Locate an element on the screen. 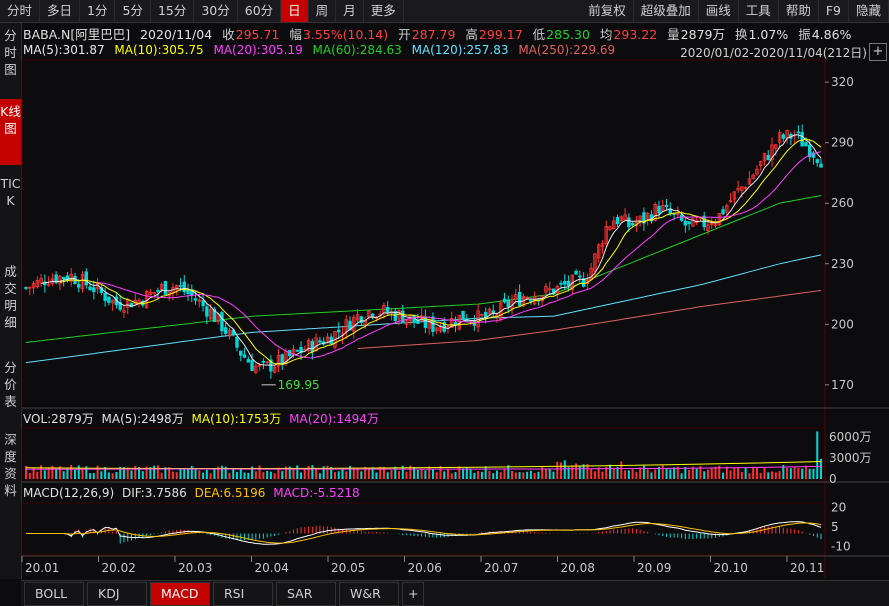 This screenshot has width=889, height=606. macd-panel-border is located at coordinates (423, 529).